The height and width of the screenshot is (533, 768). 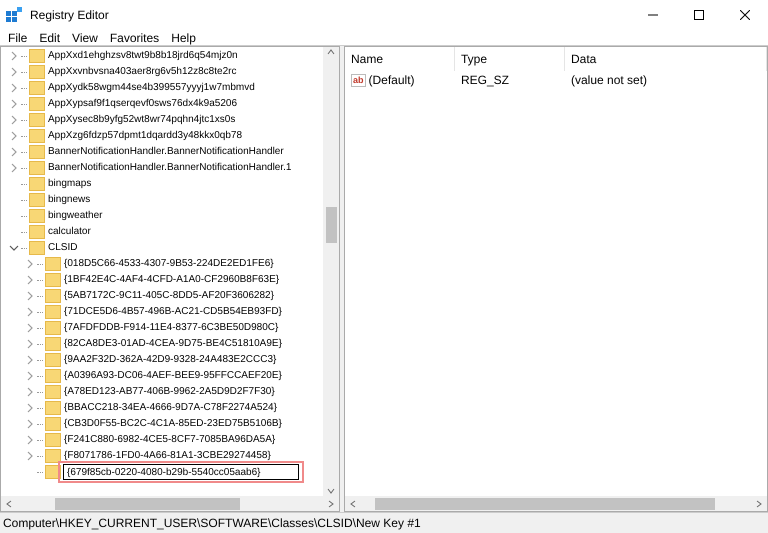 I want to click on tree-item: {F241C880-6982-4CE5-8CF7-7085BA96DA5A}, so click(x=170, y=440).